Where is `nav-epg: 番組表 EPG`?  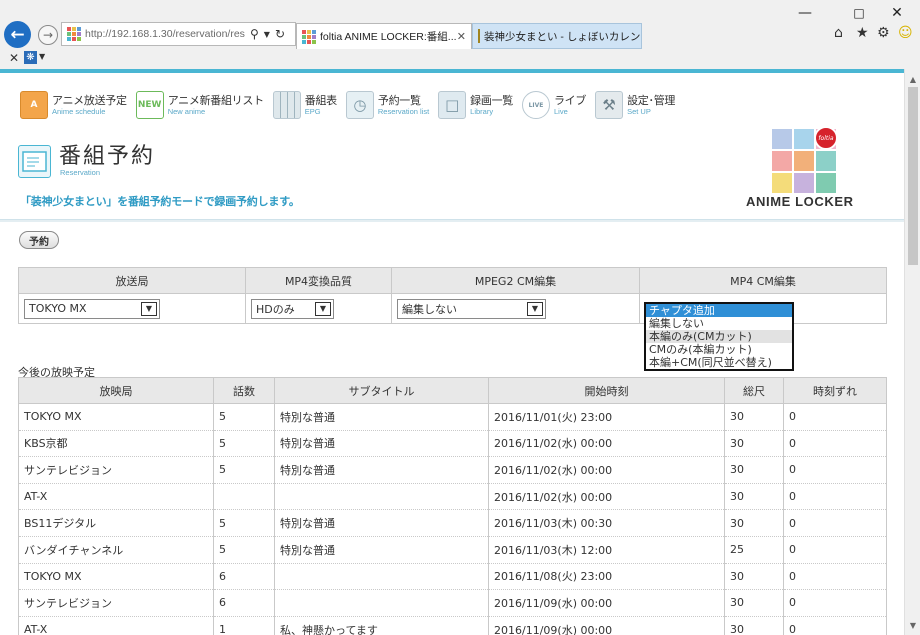 nav-epg: 番組表 EPG is located at coordinates (304, 105).